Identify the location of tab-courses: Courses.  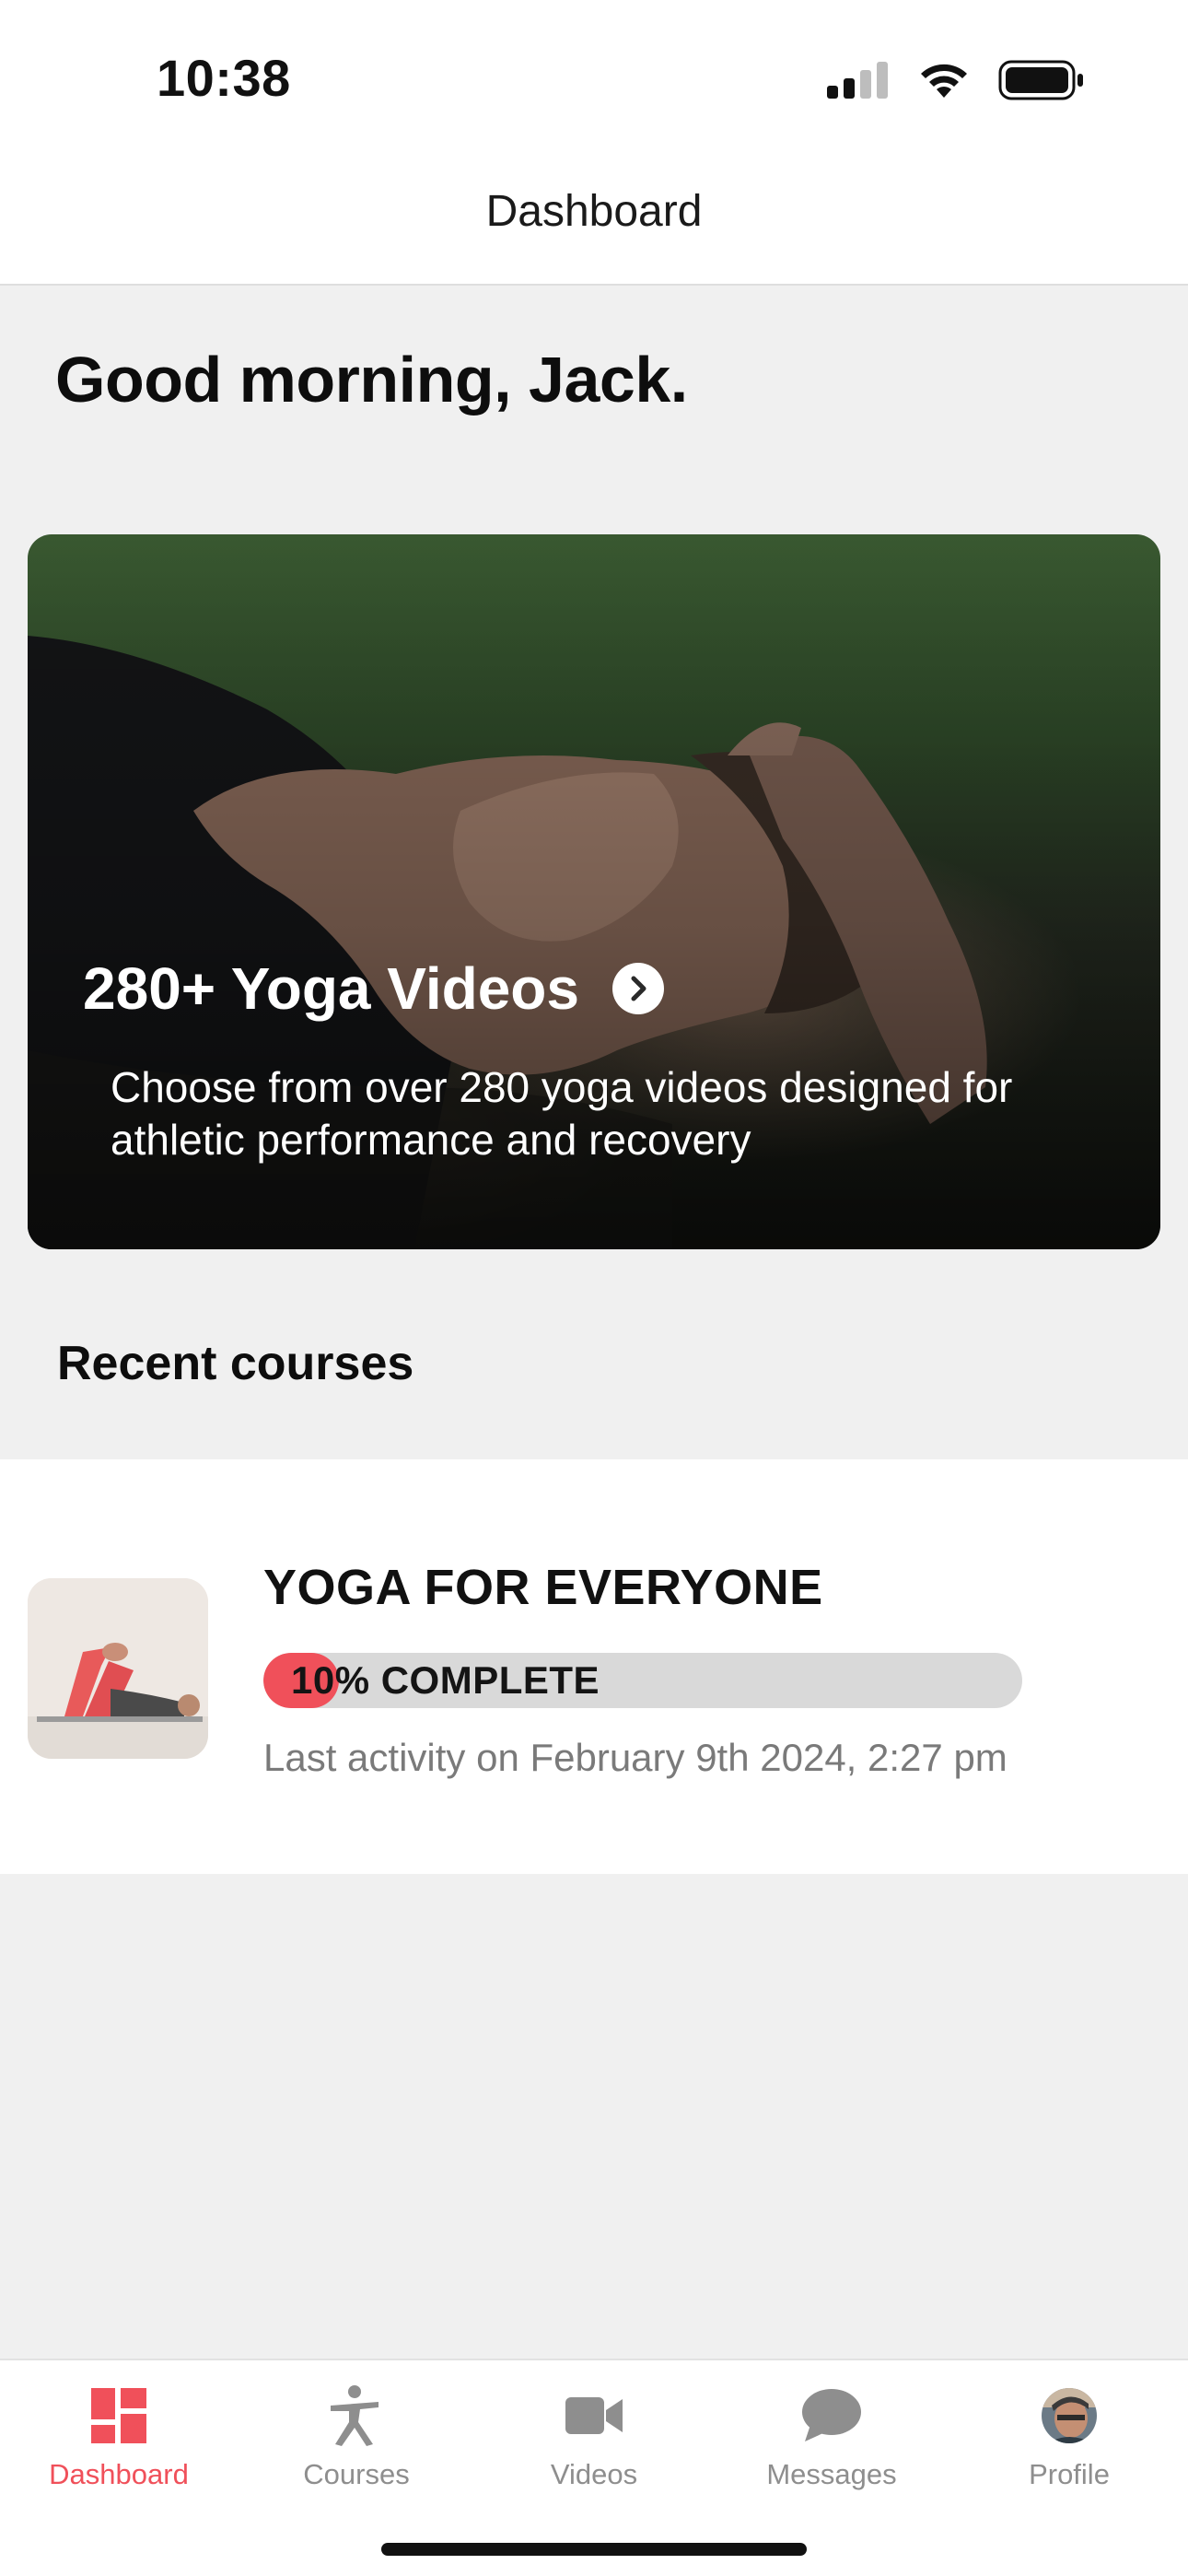
(356, 2434).